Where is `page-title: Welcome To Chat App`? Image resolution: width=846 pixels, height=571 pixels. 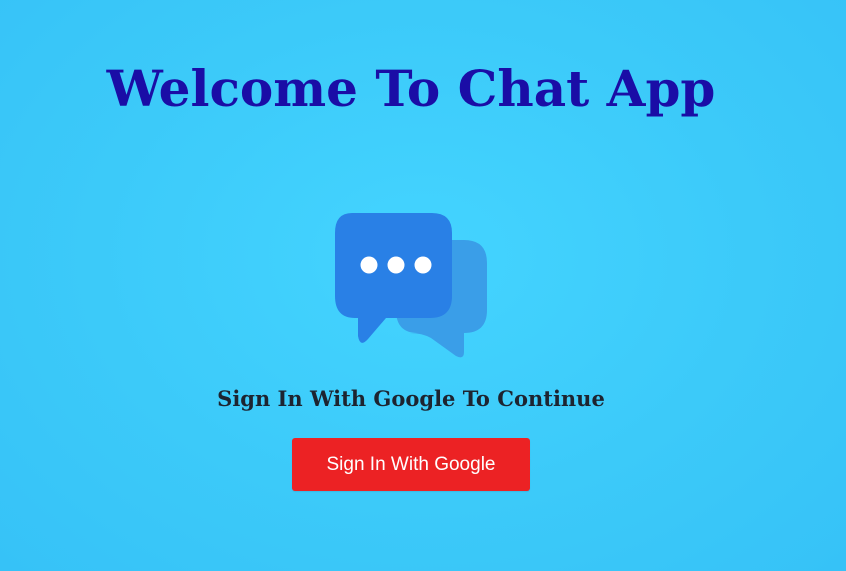
page-title: Welcome To Chat App is located at coordinates (411, 88).